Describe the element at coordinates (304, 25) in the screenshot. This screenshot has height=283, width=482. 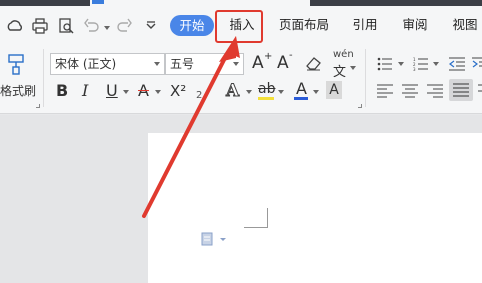
I see `tab-page-layout: 页面布局` at that location.